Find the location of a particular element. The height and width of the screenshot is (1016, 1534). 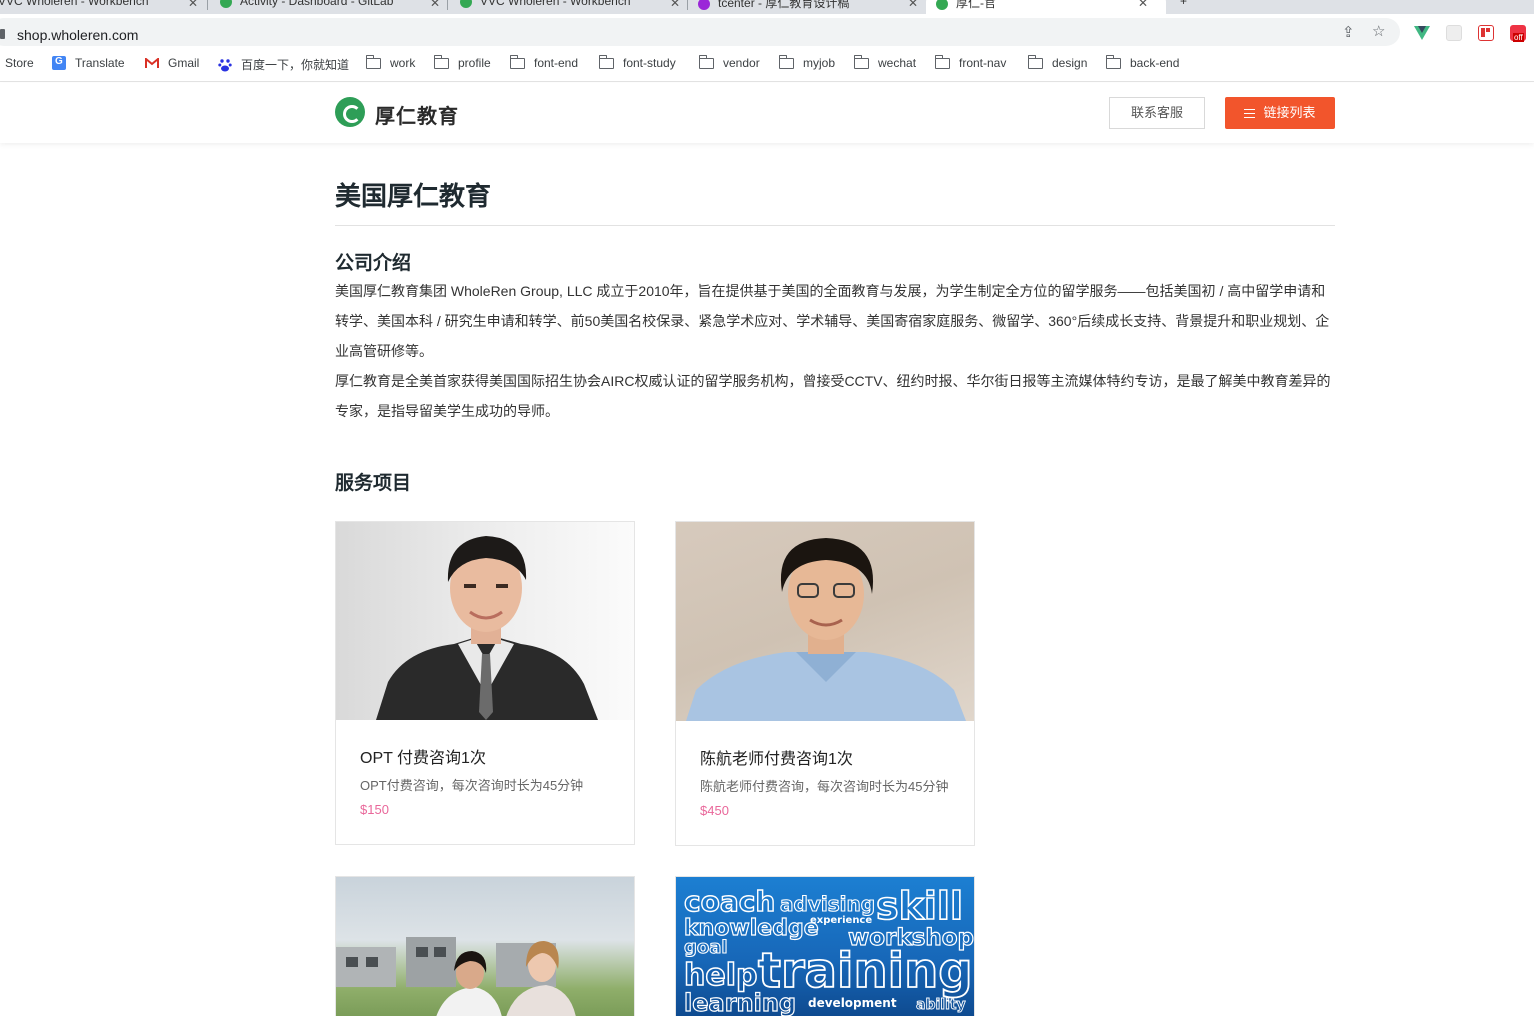

url-text: shop.wholeren.com is located at coordinates (77, 35).